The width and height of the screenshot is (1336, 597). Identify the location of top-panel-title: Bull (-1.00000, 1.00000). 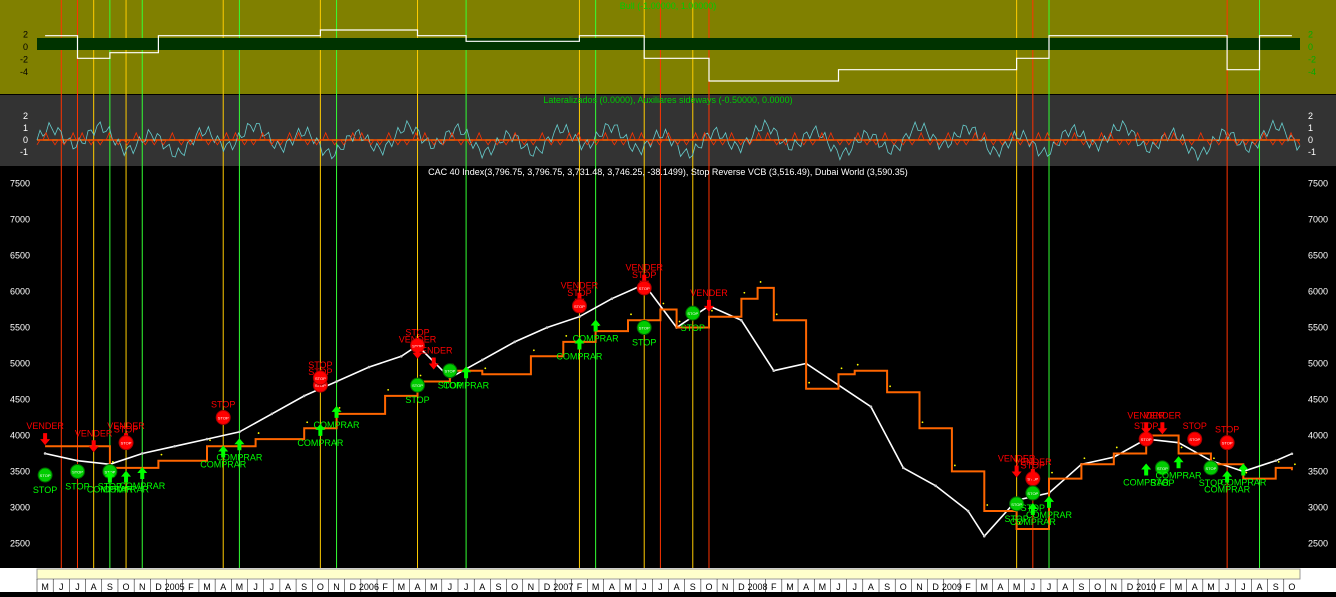
(668, 6).